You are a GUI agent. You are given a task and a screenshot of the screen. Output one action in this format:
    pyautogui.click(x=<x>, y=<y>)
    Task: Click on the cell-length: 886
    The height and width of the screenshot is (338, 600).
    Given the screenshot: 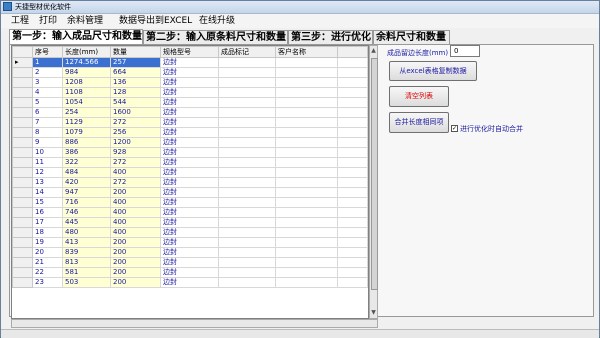 What is the action you would take?
    pyautogui.click(x=86, y=142)
    